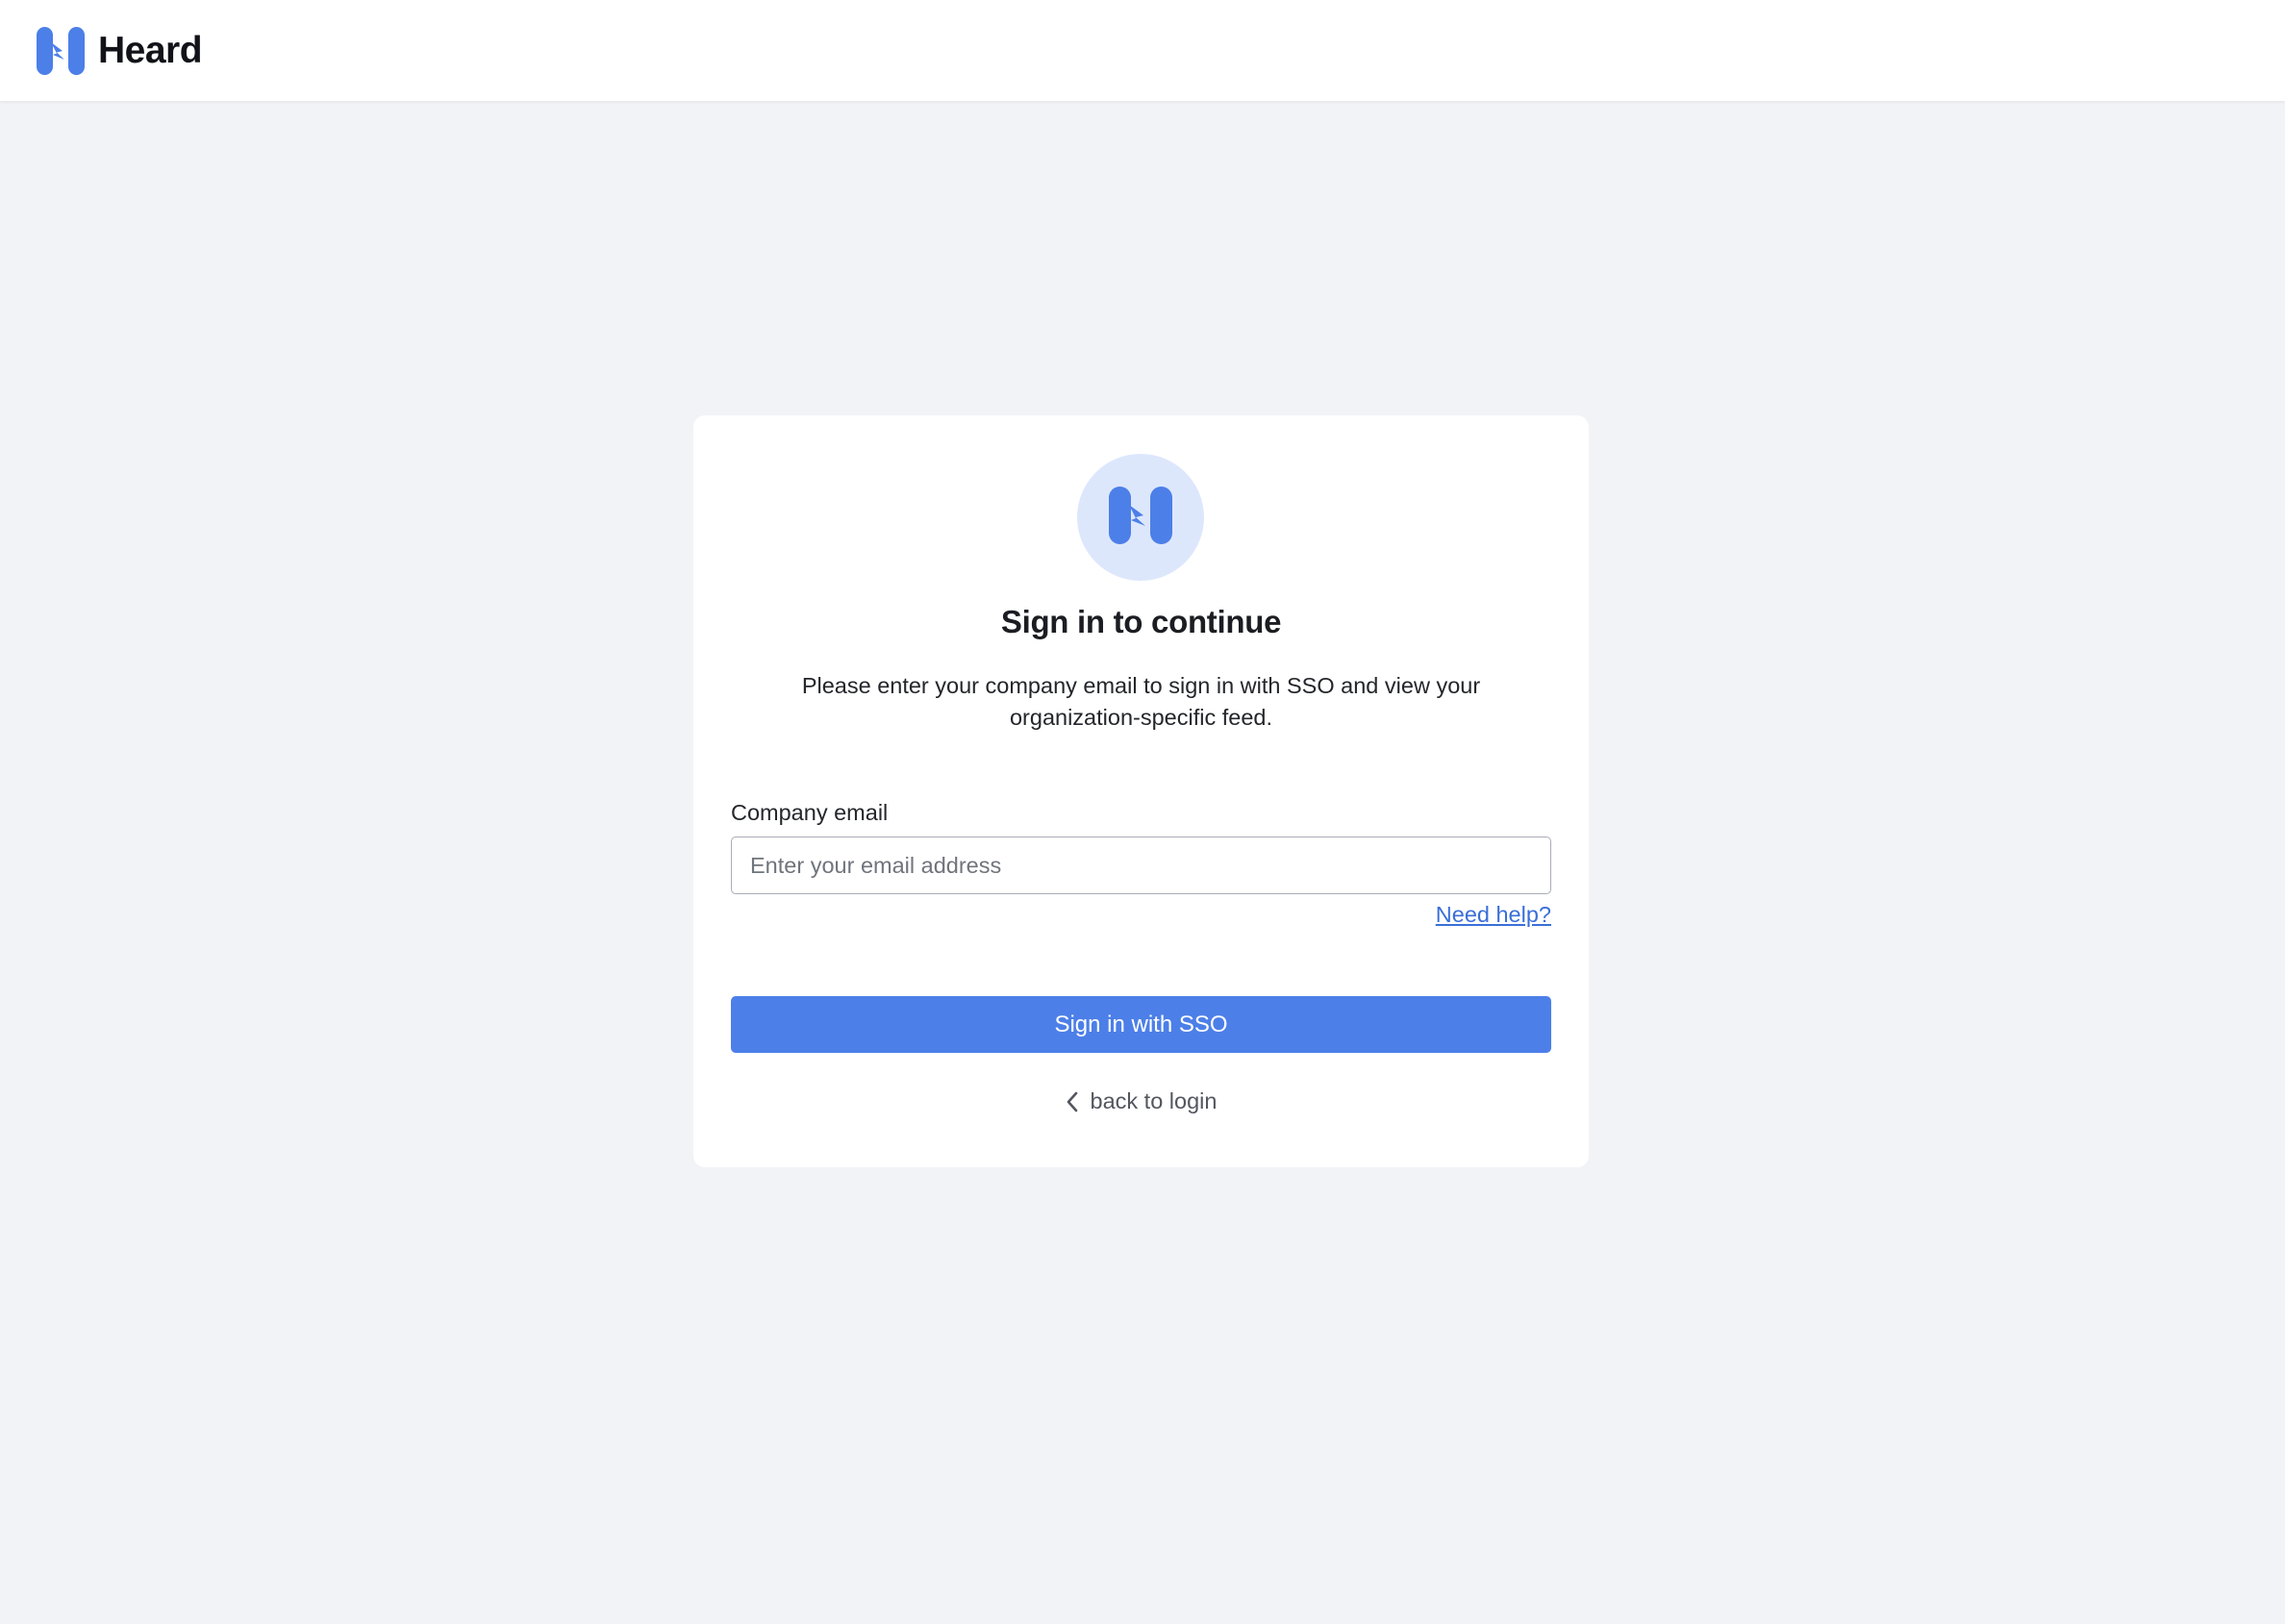 Image resolution: width=2285 pixels, height=1624 pixels. What do you see at coordinates (810, 812) in the screenshot?
I see `email-field-label: Company email` at bounding box center [810, 812].